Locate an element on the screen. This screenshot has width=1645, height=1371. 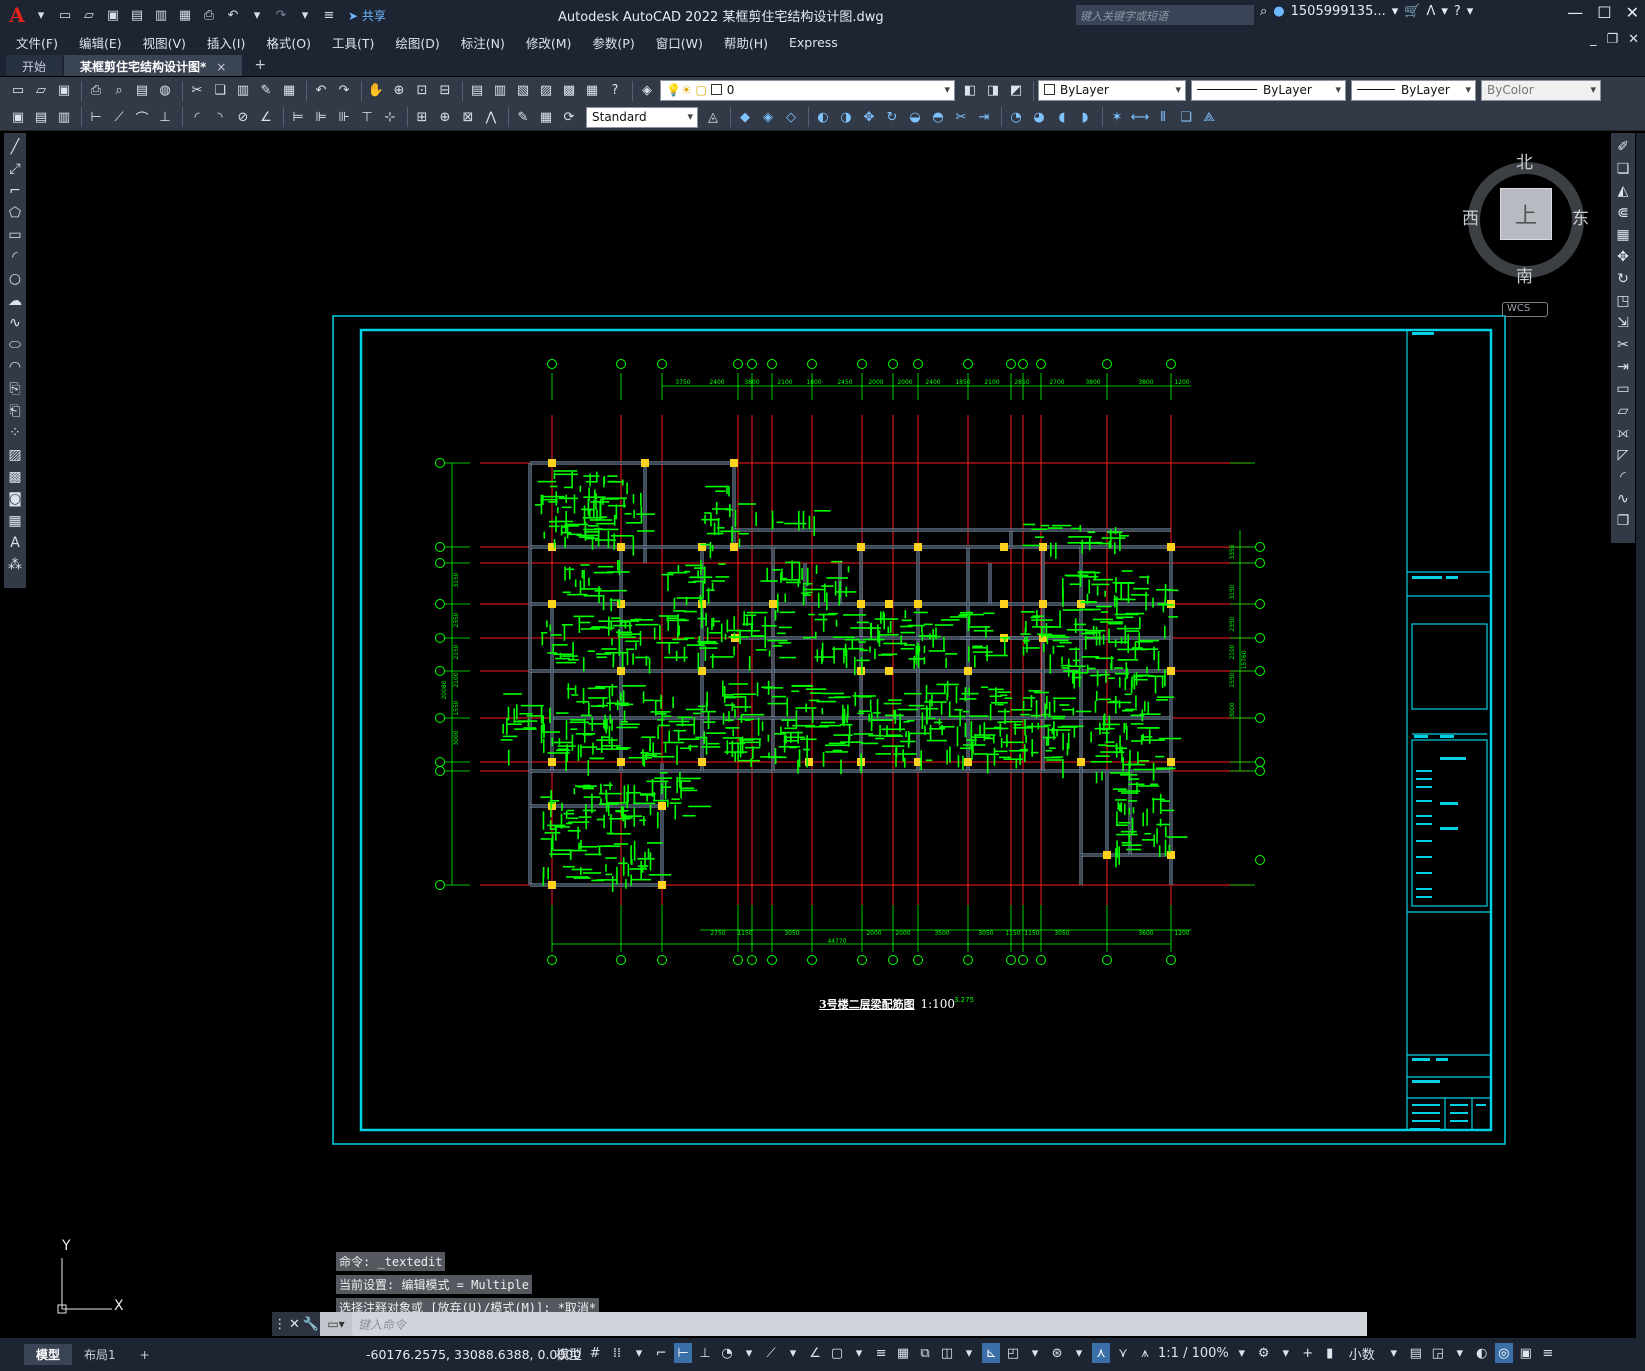
workspace-dropdown-icon: ▾ is located at coordinates (1286, 1353).